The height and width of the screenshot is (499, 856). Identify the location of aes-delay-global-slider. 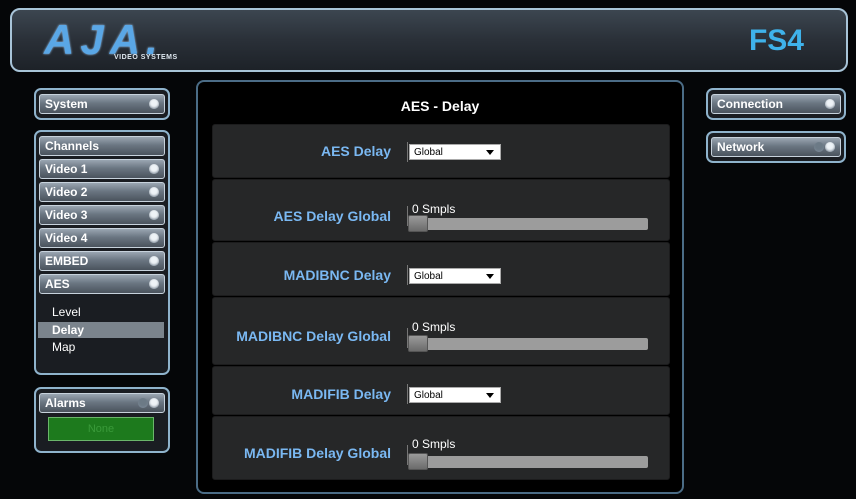
(528, 223).